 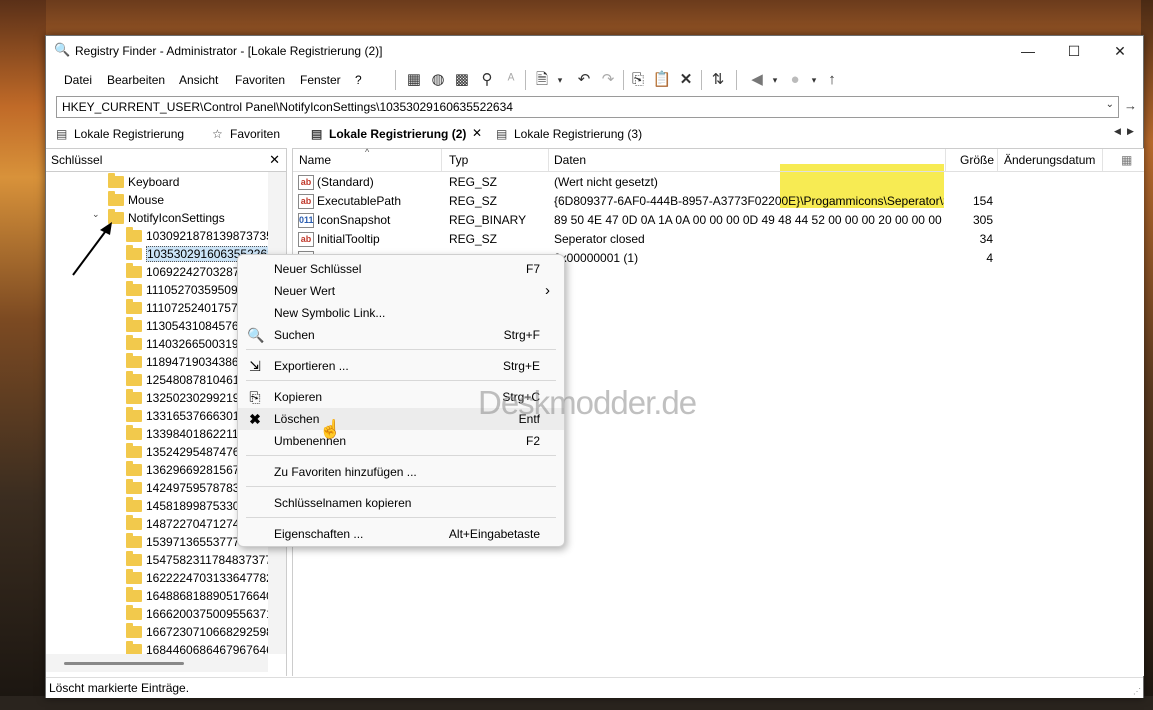 What do you see at coordinates (185, 290) in the screenshot?
I see `tree-item: 111052703595091` at bounding box center [185, 290].